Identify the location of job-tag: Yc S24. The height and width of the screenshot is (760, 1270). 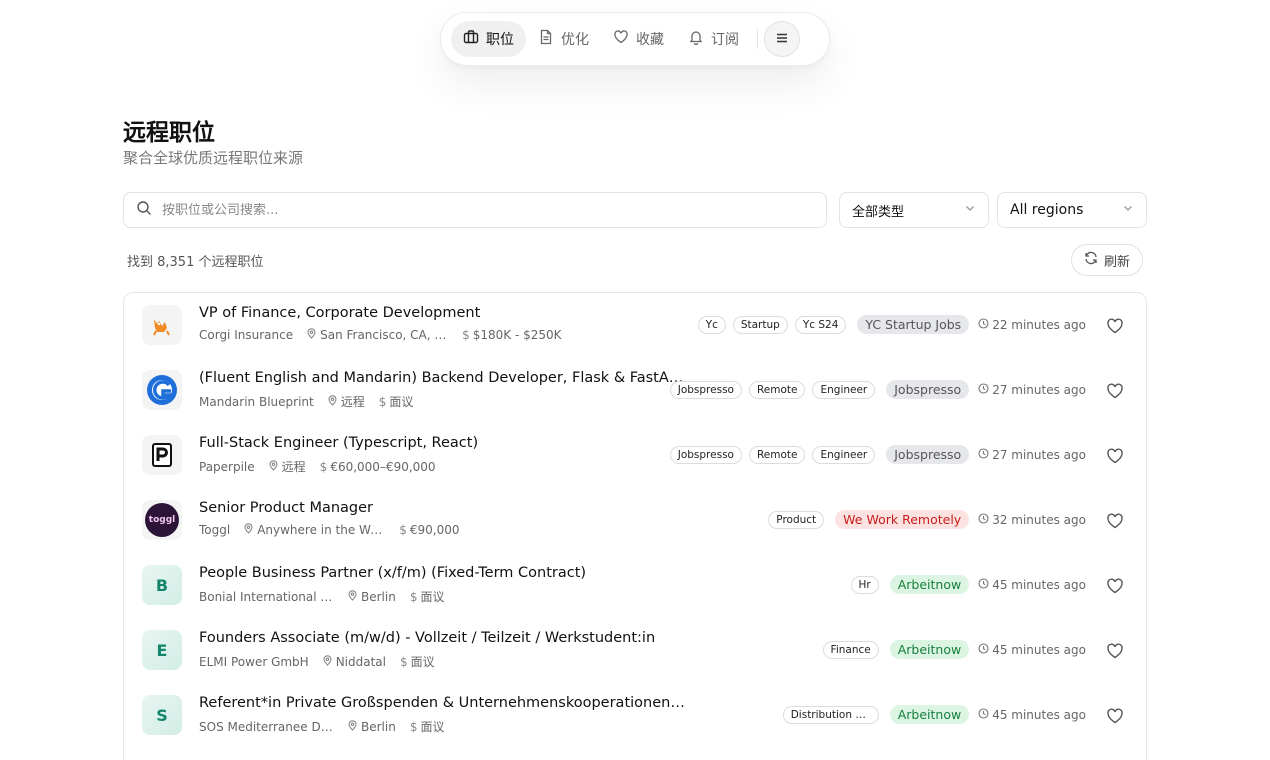
(820, 324).